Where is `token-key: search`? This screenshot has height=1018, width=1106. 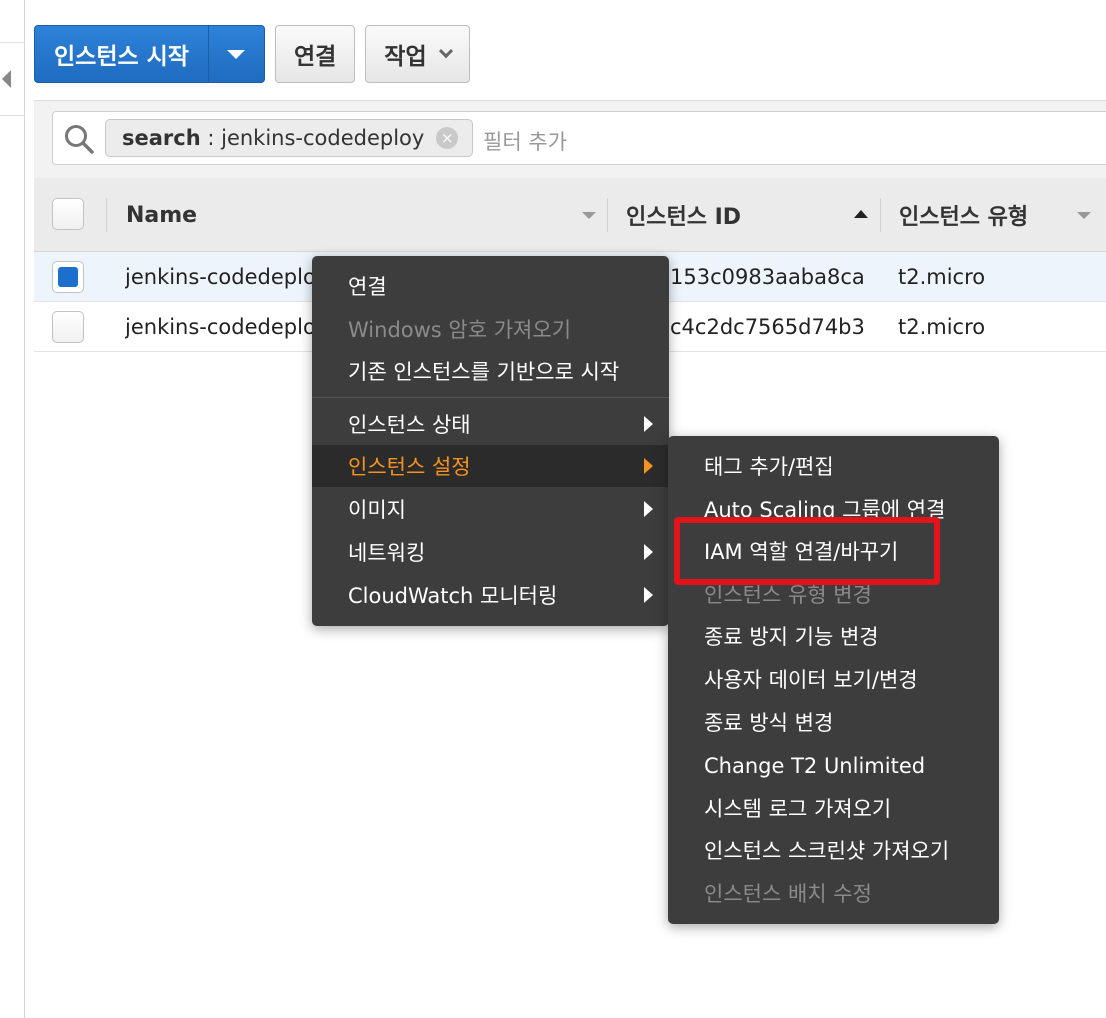
token-key: search is located at coordinates (161, 138).